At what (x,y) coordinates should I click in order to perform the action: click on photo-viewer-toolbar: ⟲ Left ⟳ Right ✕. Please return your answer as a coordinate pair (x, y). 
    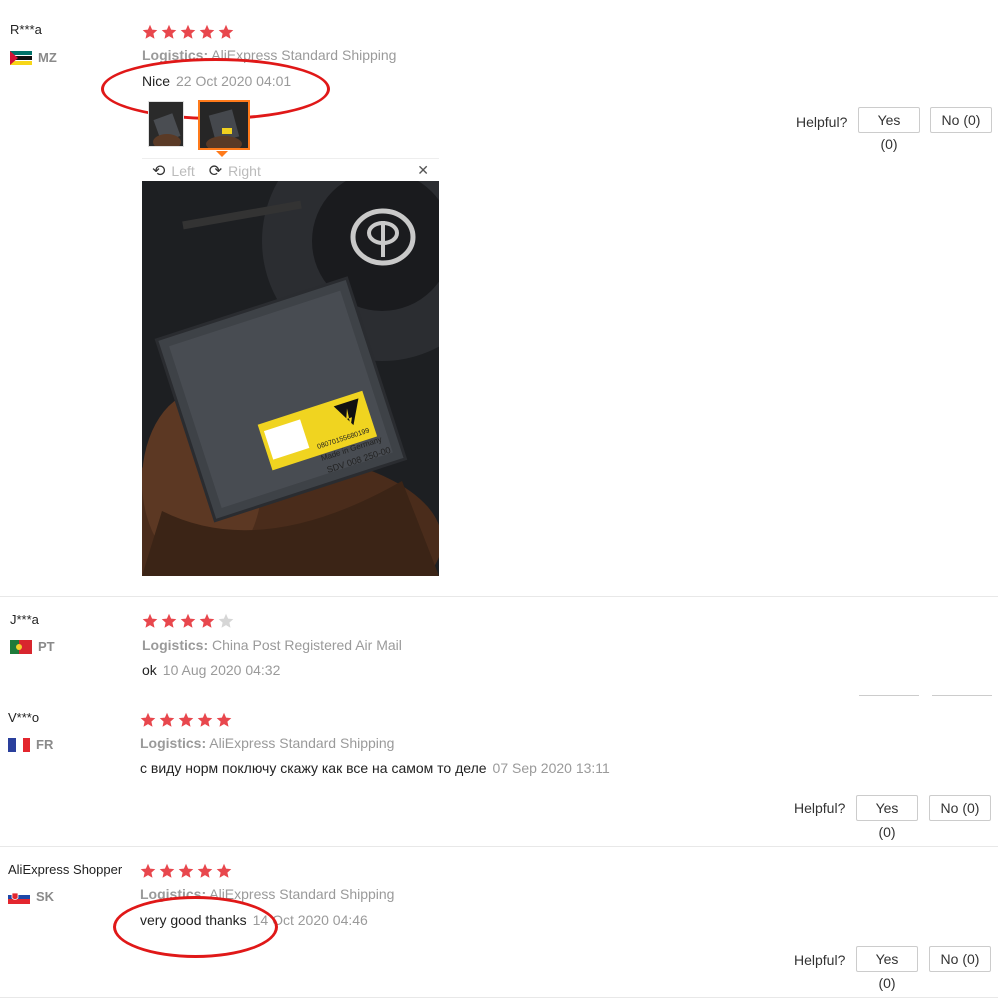
    Looking at the image, I should click on (290, 169).